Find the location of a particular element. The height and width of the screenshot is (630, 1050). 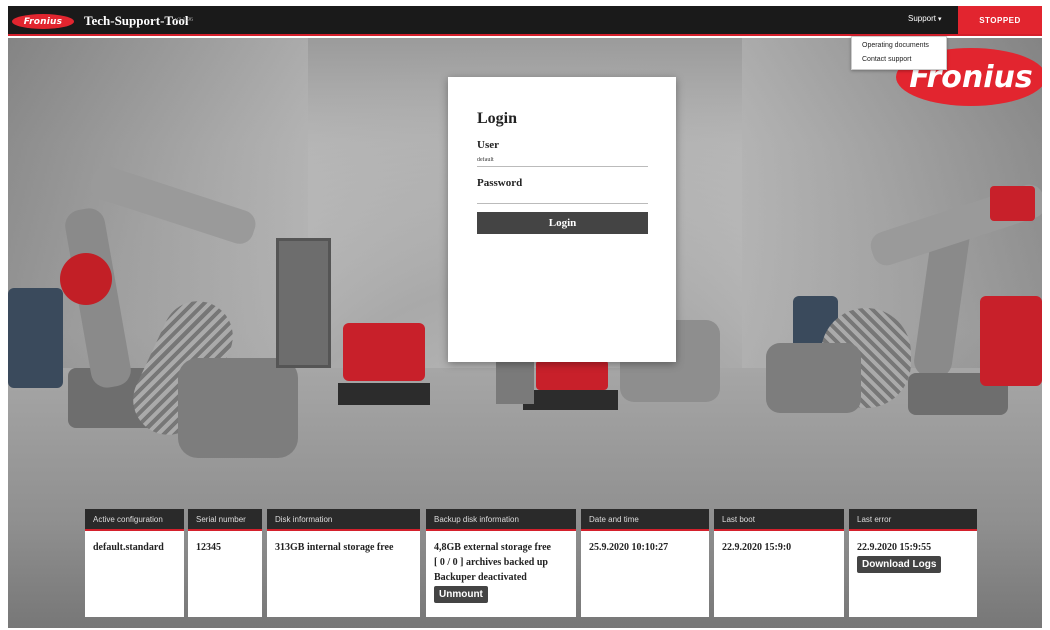

login-button: Login is located at coordinates (562, 223).